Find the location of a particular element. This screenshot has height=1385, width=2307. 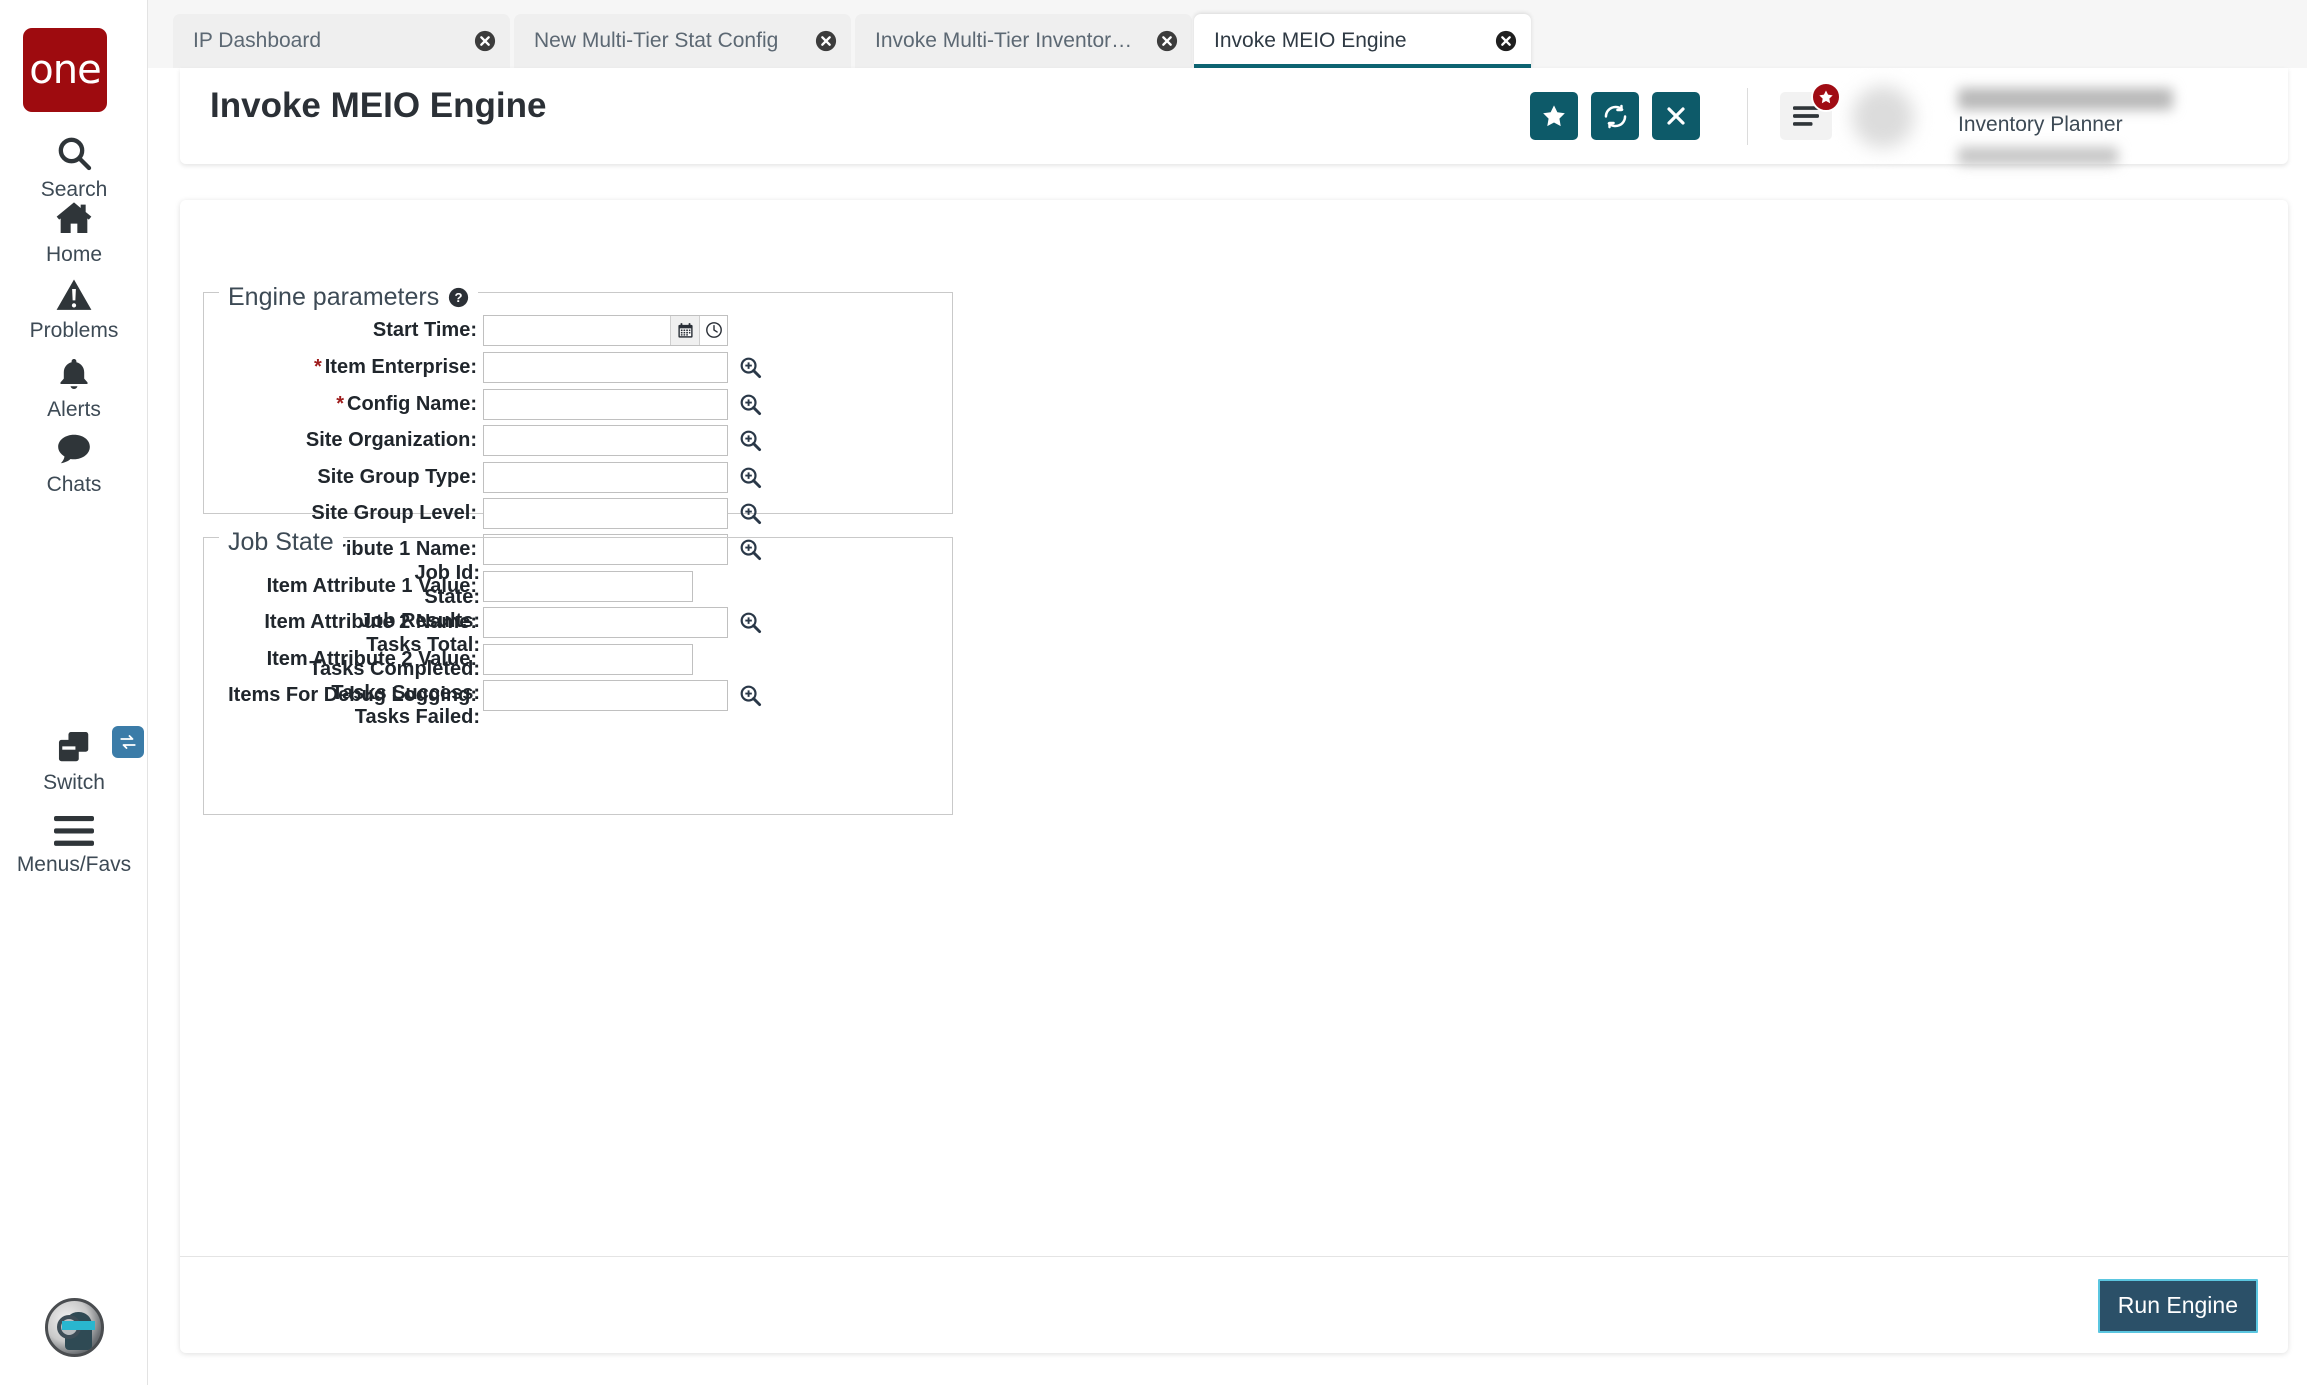

robot-visor-shape is located at coordinates (78, 1325).